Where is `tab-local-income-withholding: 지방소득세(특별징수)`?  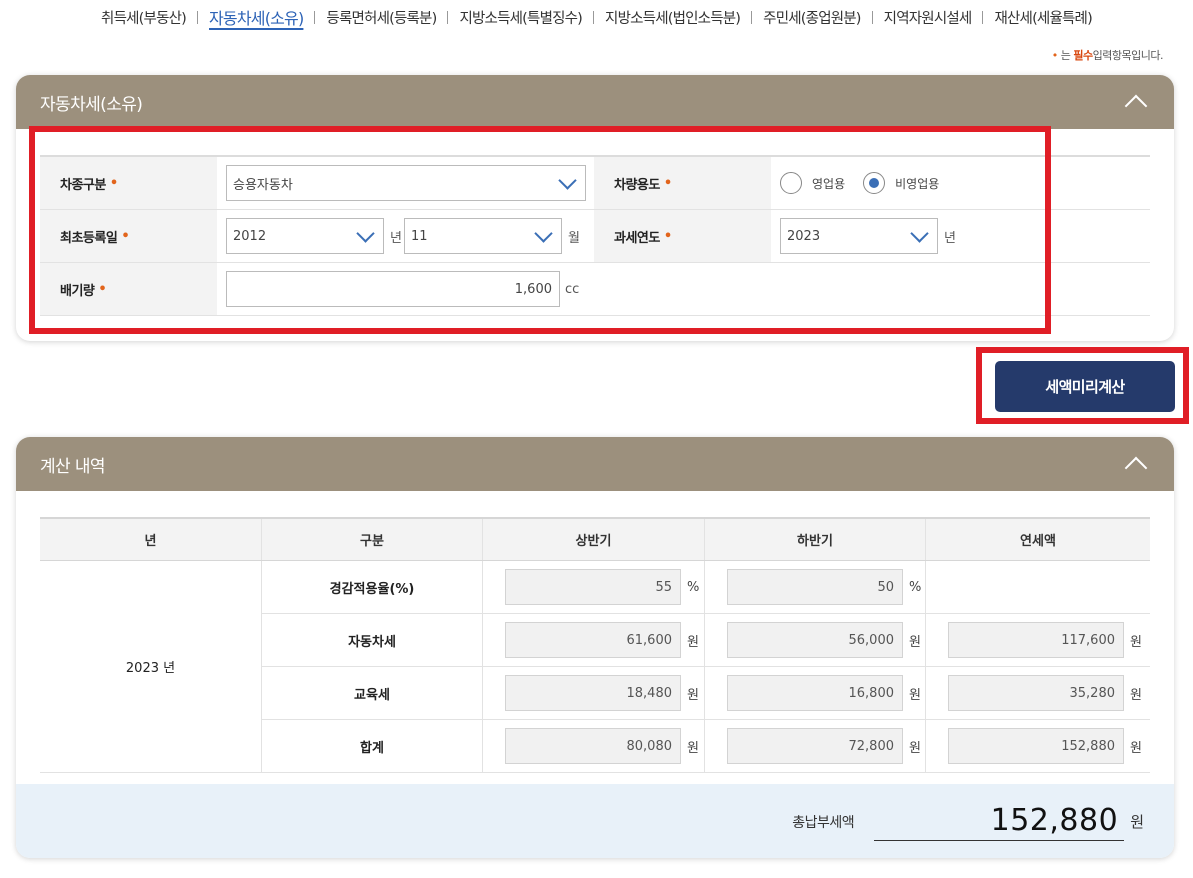
tab-local-income-withholding: 지방소득세(특별징수) is located at coordinates (520, 17).